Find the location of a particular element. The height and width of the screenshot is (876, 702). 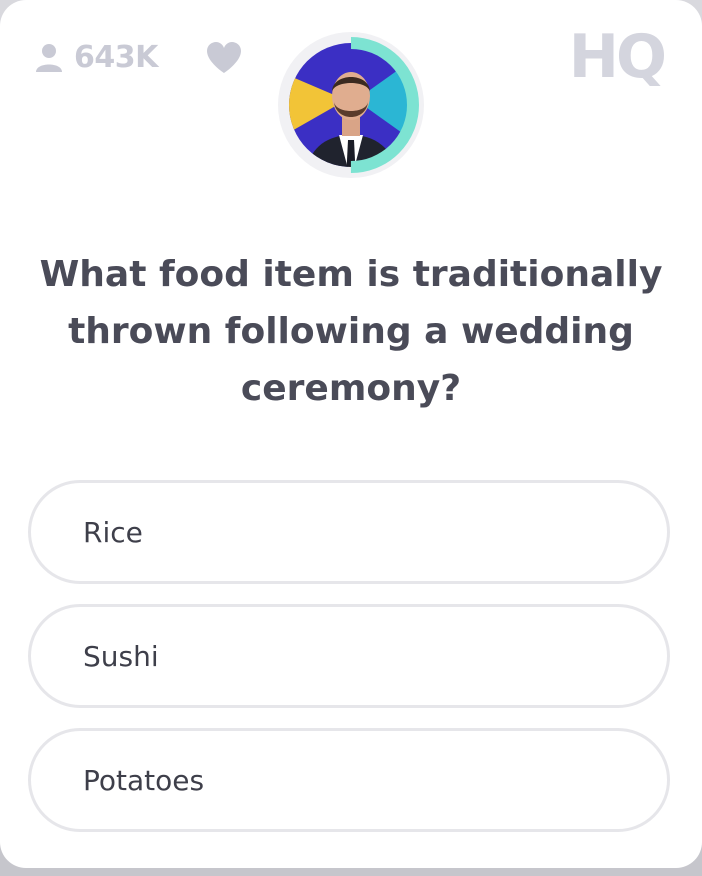

person-icon is located at coordinates (49, 57).